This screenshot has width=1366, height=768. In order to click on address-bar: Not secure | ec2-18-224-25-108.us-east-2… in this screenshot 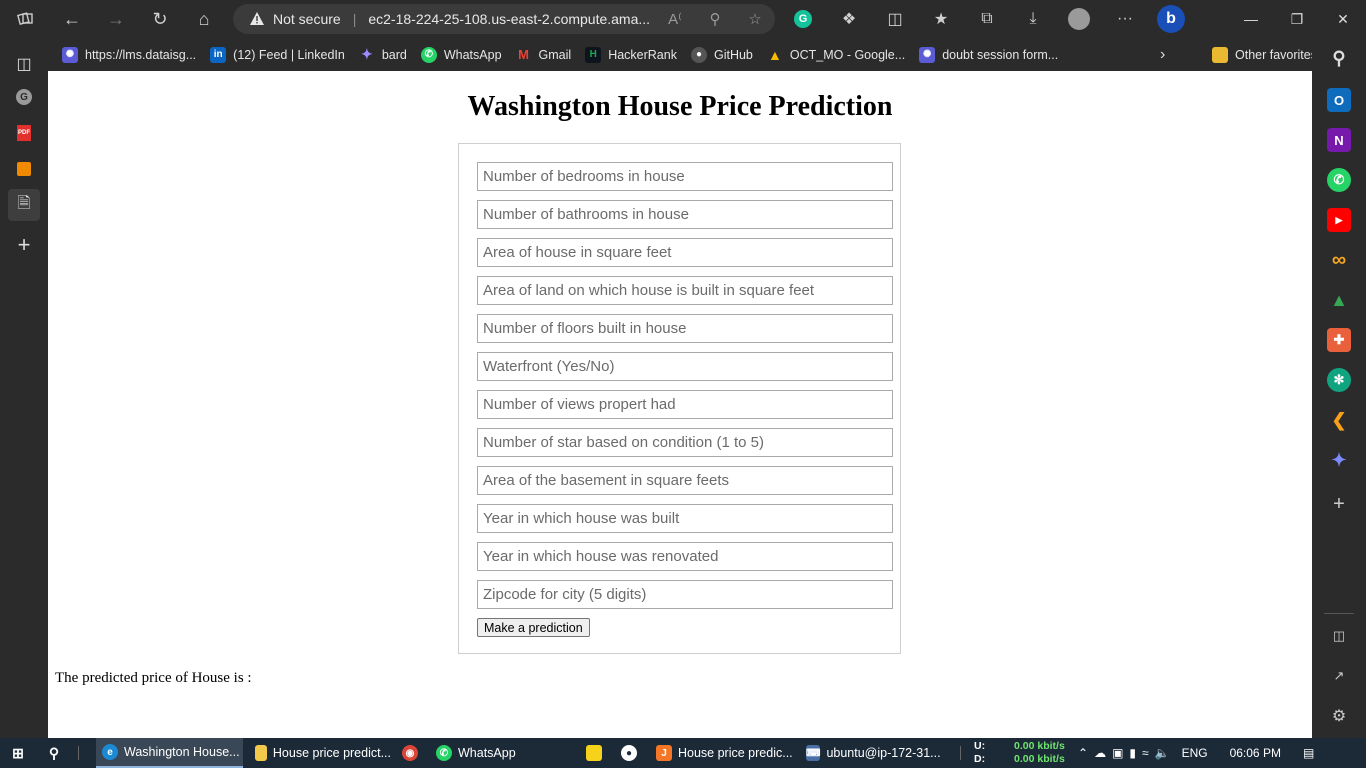, I will do `click(504, 19)`.